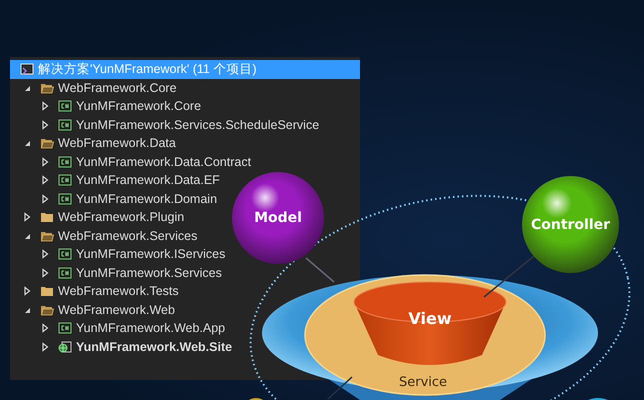  What do you see at coordinates (423, 382) in the screenshot?
I see `service-label: Service` at bounding box center [423, 382].